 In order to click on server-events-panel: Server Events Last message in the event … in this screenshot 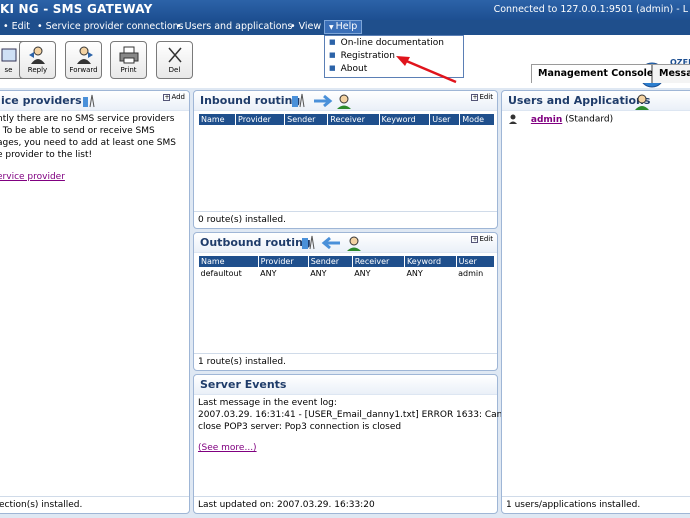, I will do `click(350, 444)`.